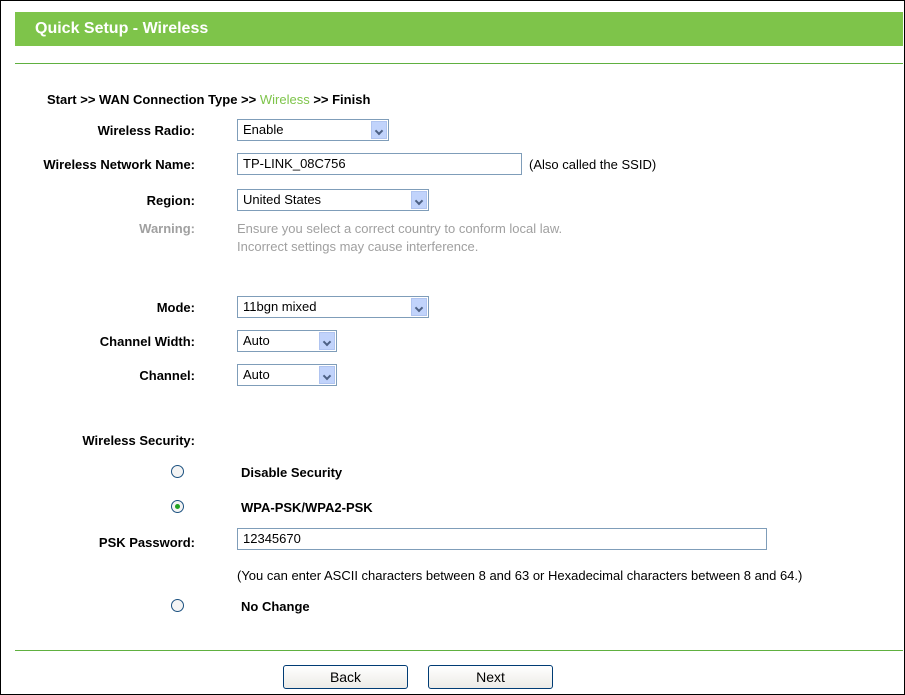 This screenshot has height=695, width=905. I want to click on no-change-radio, so click(177, 605).